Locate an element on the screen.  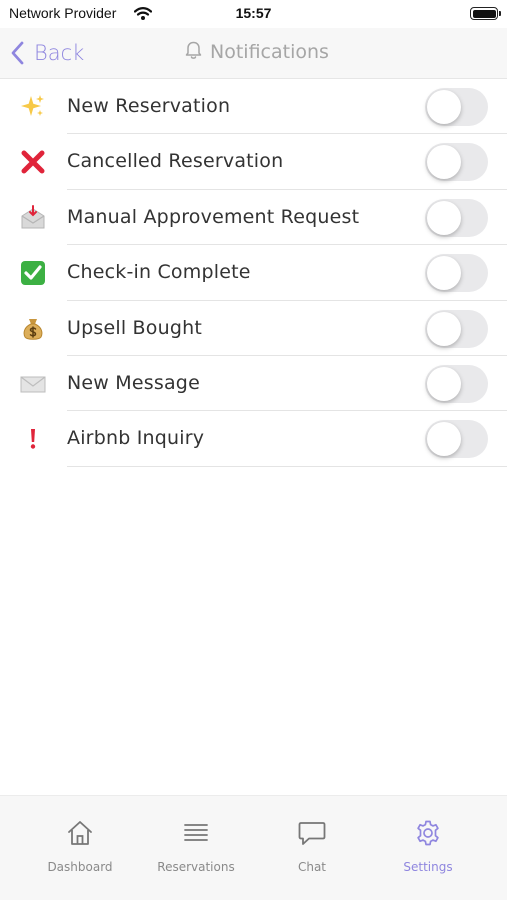
notification-row-check-in: Check-in Complete is located at coordinates (253, 273).